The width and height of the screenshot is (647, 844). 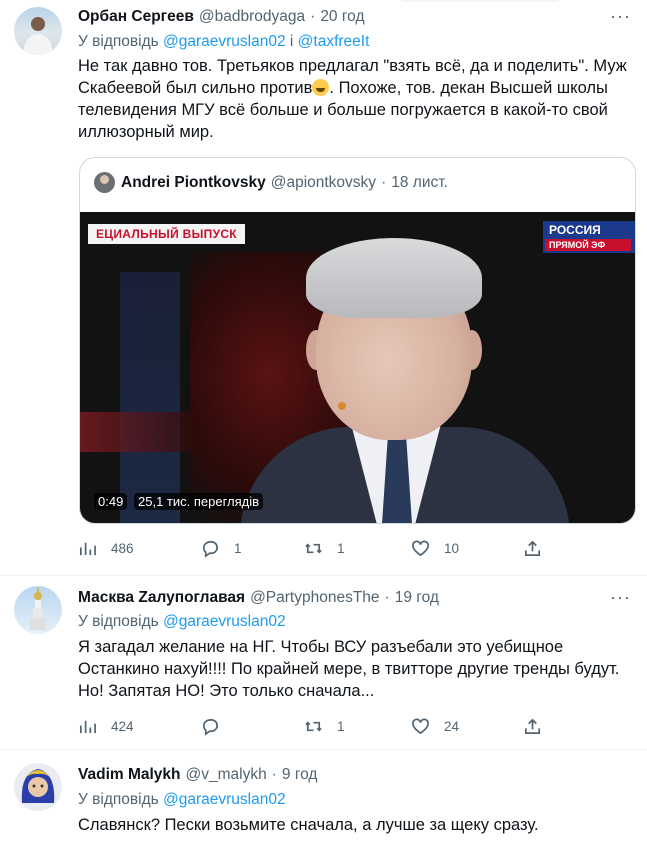 What do you see at coordinates (419, 182) in the screenshot?
I see `quote-timestamp: 18 лист.` at bounding box center [419, 182].